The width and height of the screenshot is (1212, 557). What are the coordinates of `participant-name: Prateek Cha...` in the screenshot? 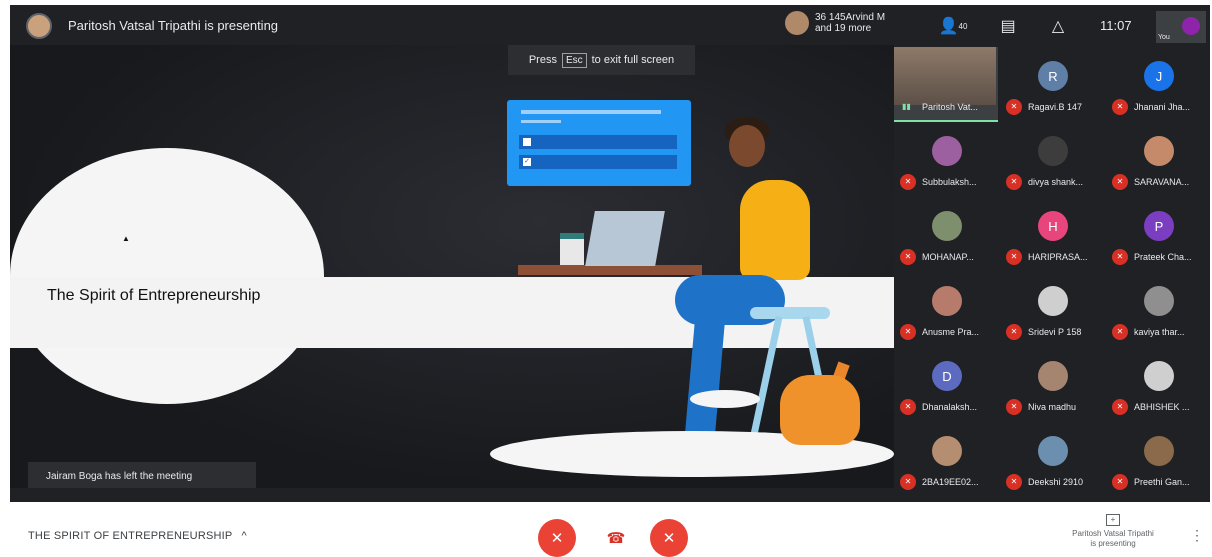 It's located at (1163, 257).